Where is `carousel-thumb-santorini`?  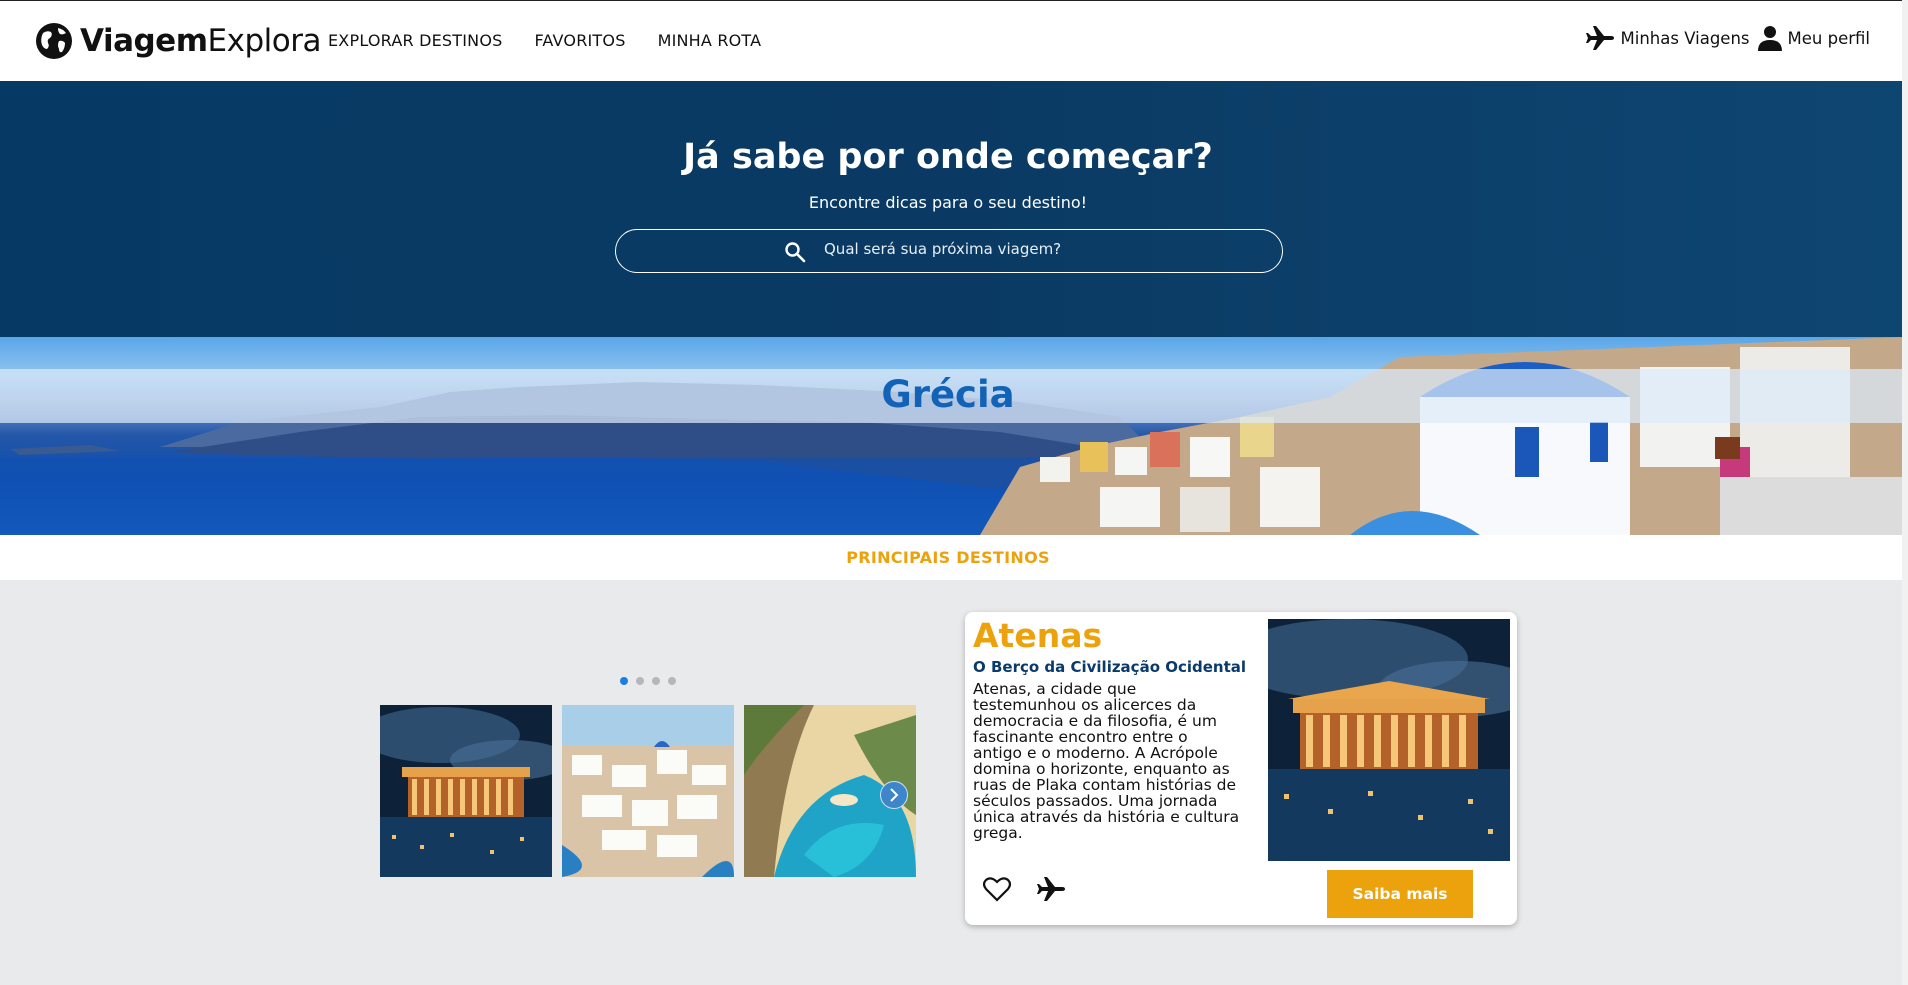
carousel-thumb-santorini is located at coordinates (648, 791).